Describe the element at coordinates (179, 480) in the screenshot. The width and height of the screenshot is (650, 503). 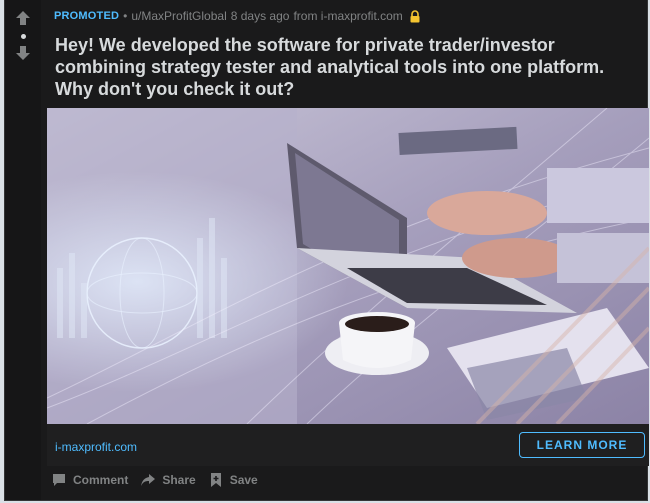
I see `share-label: Share` at that location.